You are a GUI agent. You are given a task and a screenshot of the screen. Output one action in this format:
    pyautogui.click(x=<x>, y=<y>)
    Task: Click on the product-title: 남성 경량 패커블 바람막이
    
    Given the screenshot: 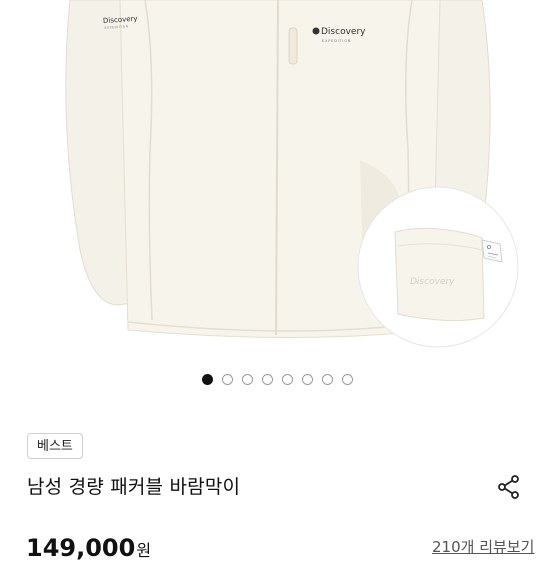 What is the action you would take?
    pyautogui.click(x=134, y=487)
    